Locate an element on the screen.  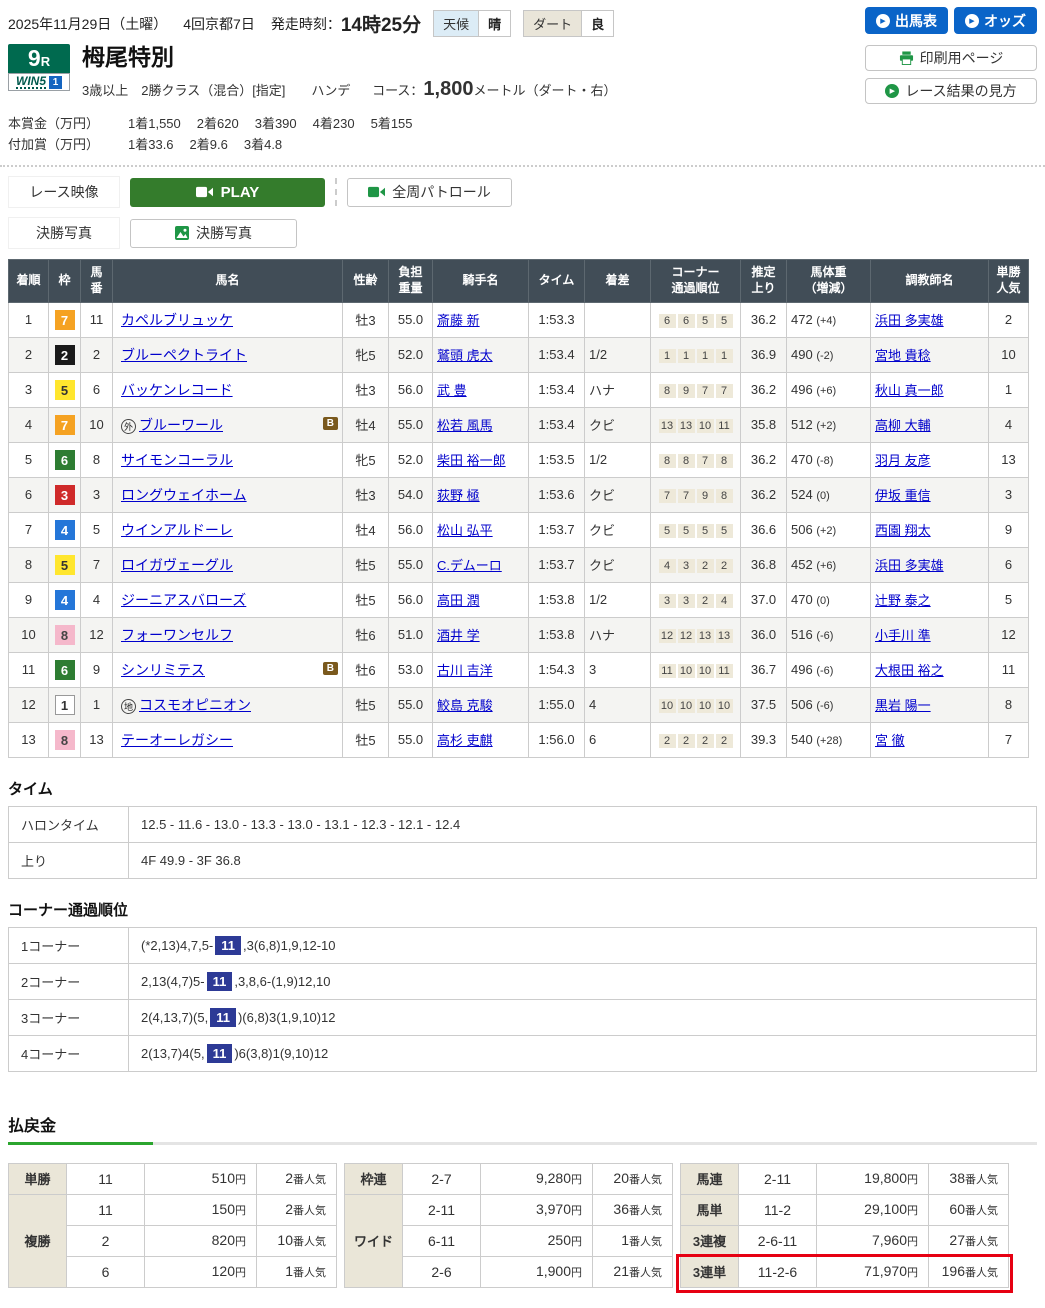
corner-position-number: 3 is located at coordinates (686, 565).